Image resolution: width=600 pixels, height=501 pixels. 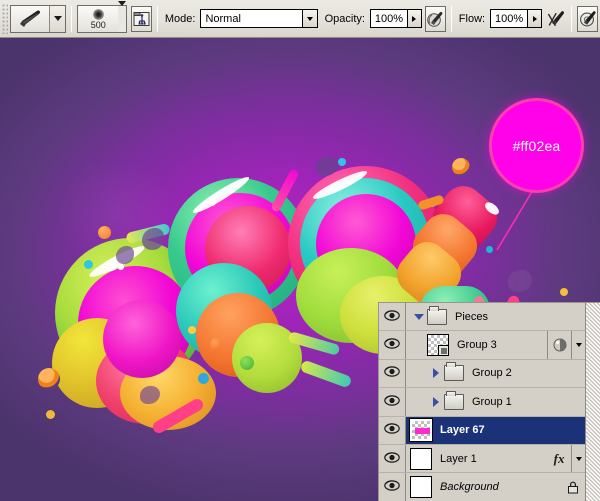 I want to click on layer-row: Pieces, so click(x=482, y=317).